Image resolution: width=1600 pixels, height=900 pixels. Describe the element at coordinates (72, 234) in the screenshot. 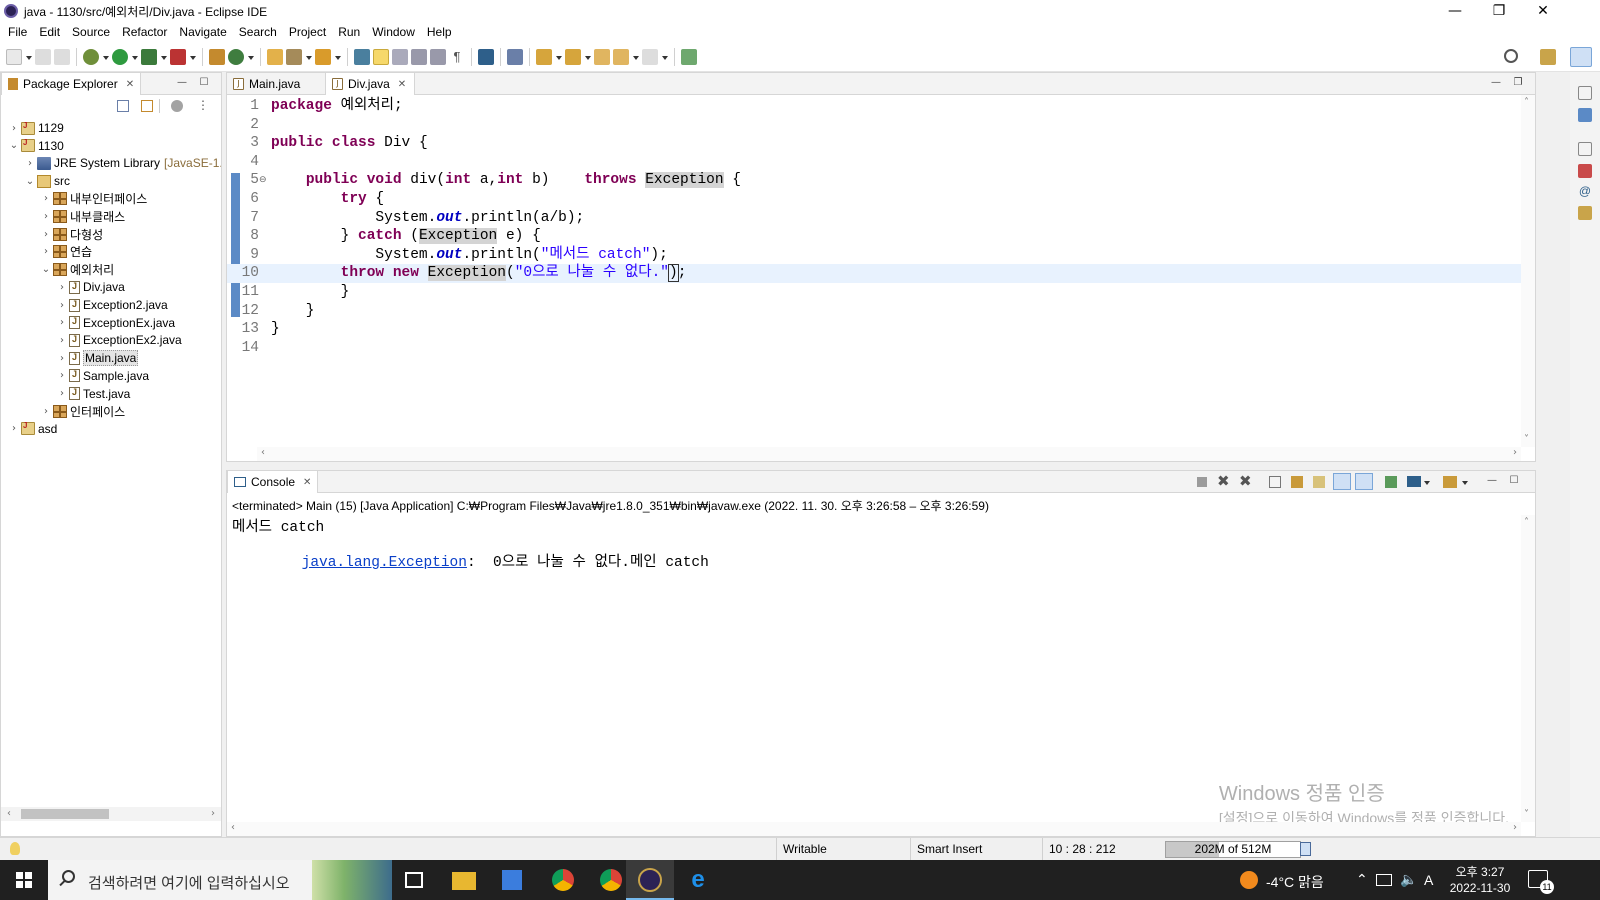

I see `tree-item: › 다형성` at that location.